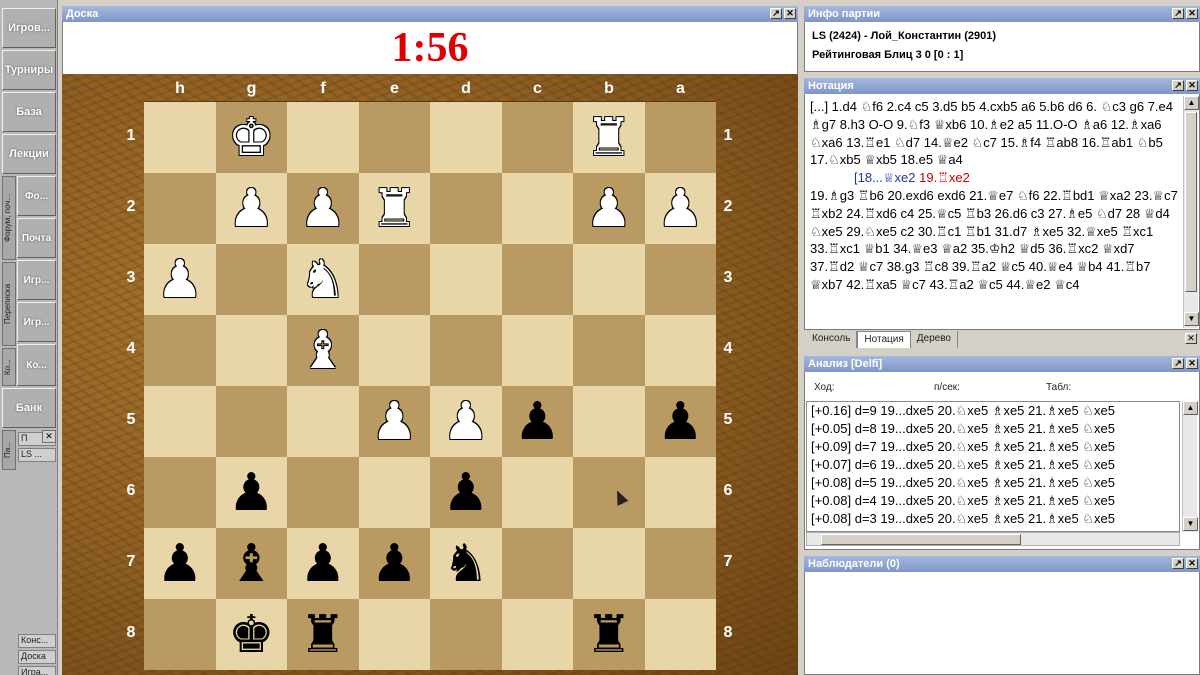 This screenshot has width=1200, height=675. What do you see at coordinates (466, 279) in the screenshot?
I see `board-square-d3` at bounding box center [466, 279].